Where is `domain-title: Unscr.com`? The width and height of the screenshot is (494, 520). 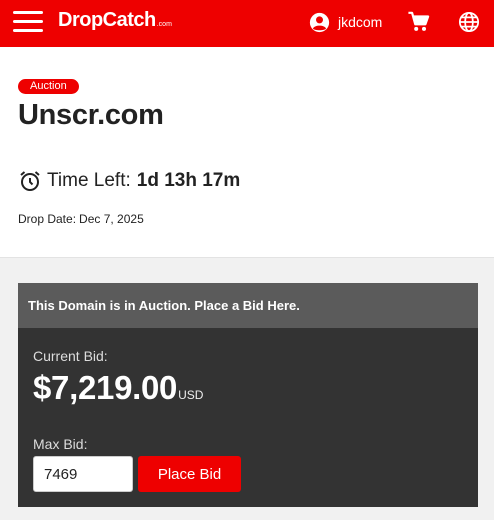 domain-title: Unscr.com is located at coordinates (91, 115).